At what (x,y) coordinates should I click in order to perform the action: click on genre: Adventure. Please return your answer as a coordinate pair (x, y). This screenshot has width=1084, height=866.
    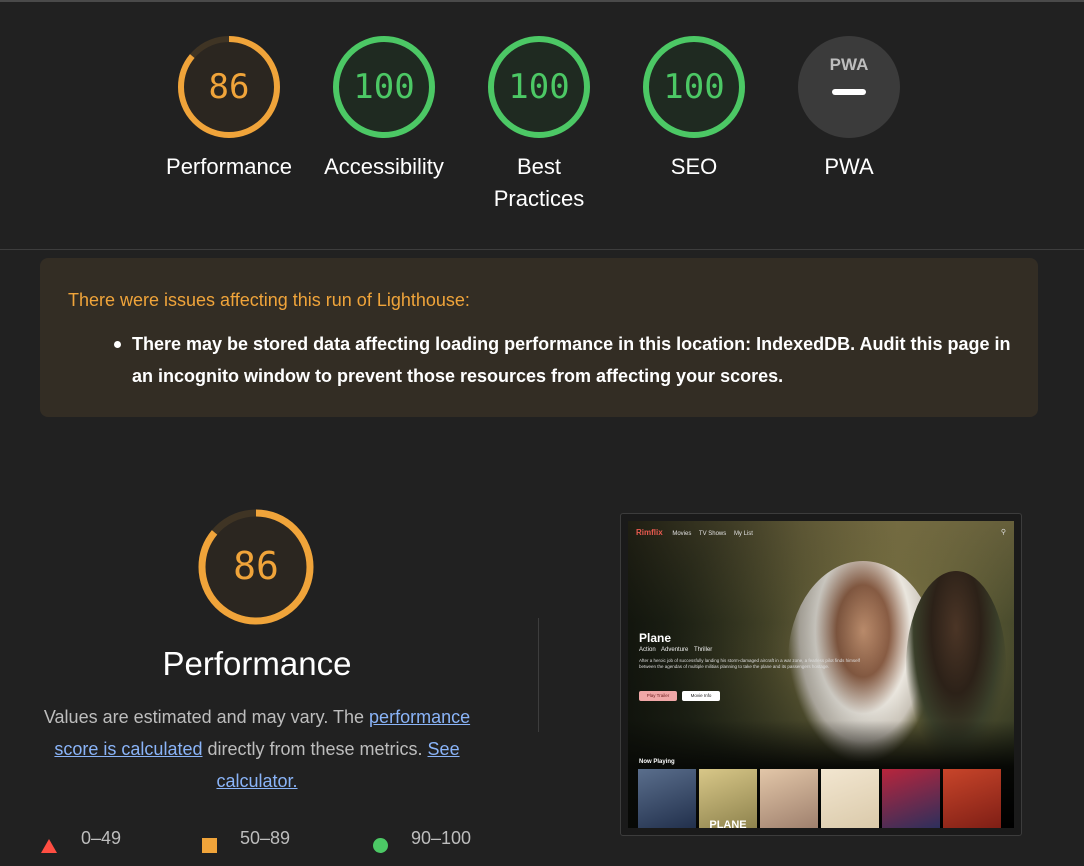
    Looking at the image, I should click on (675, 650).